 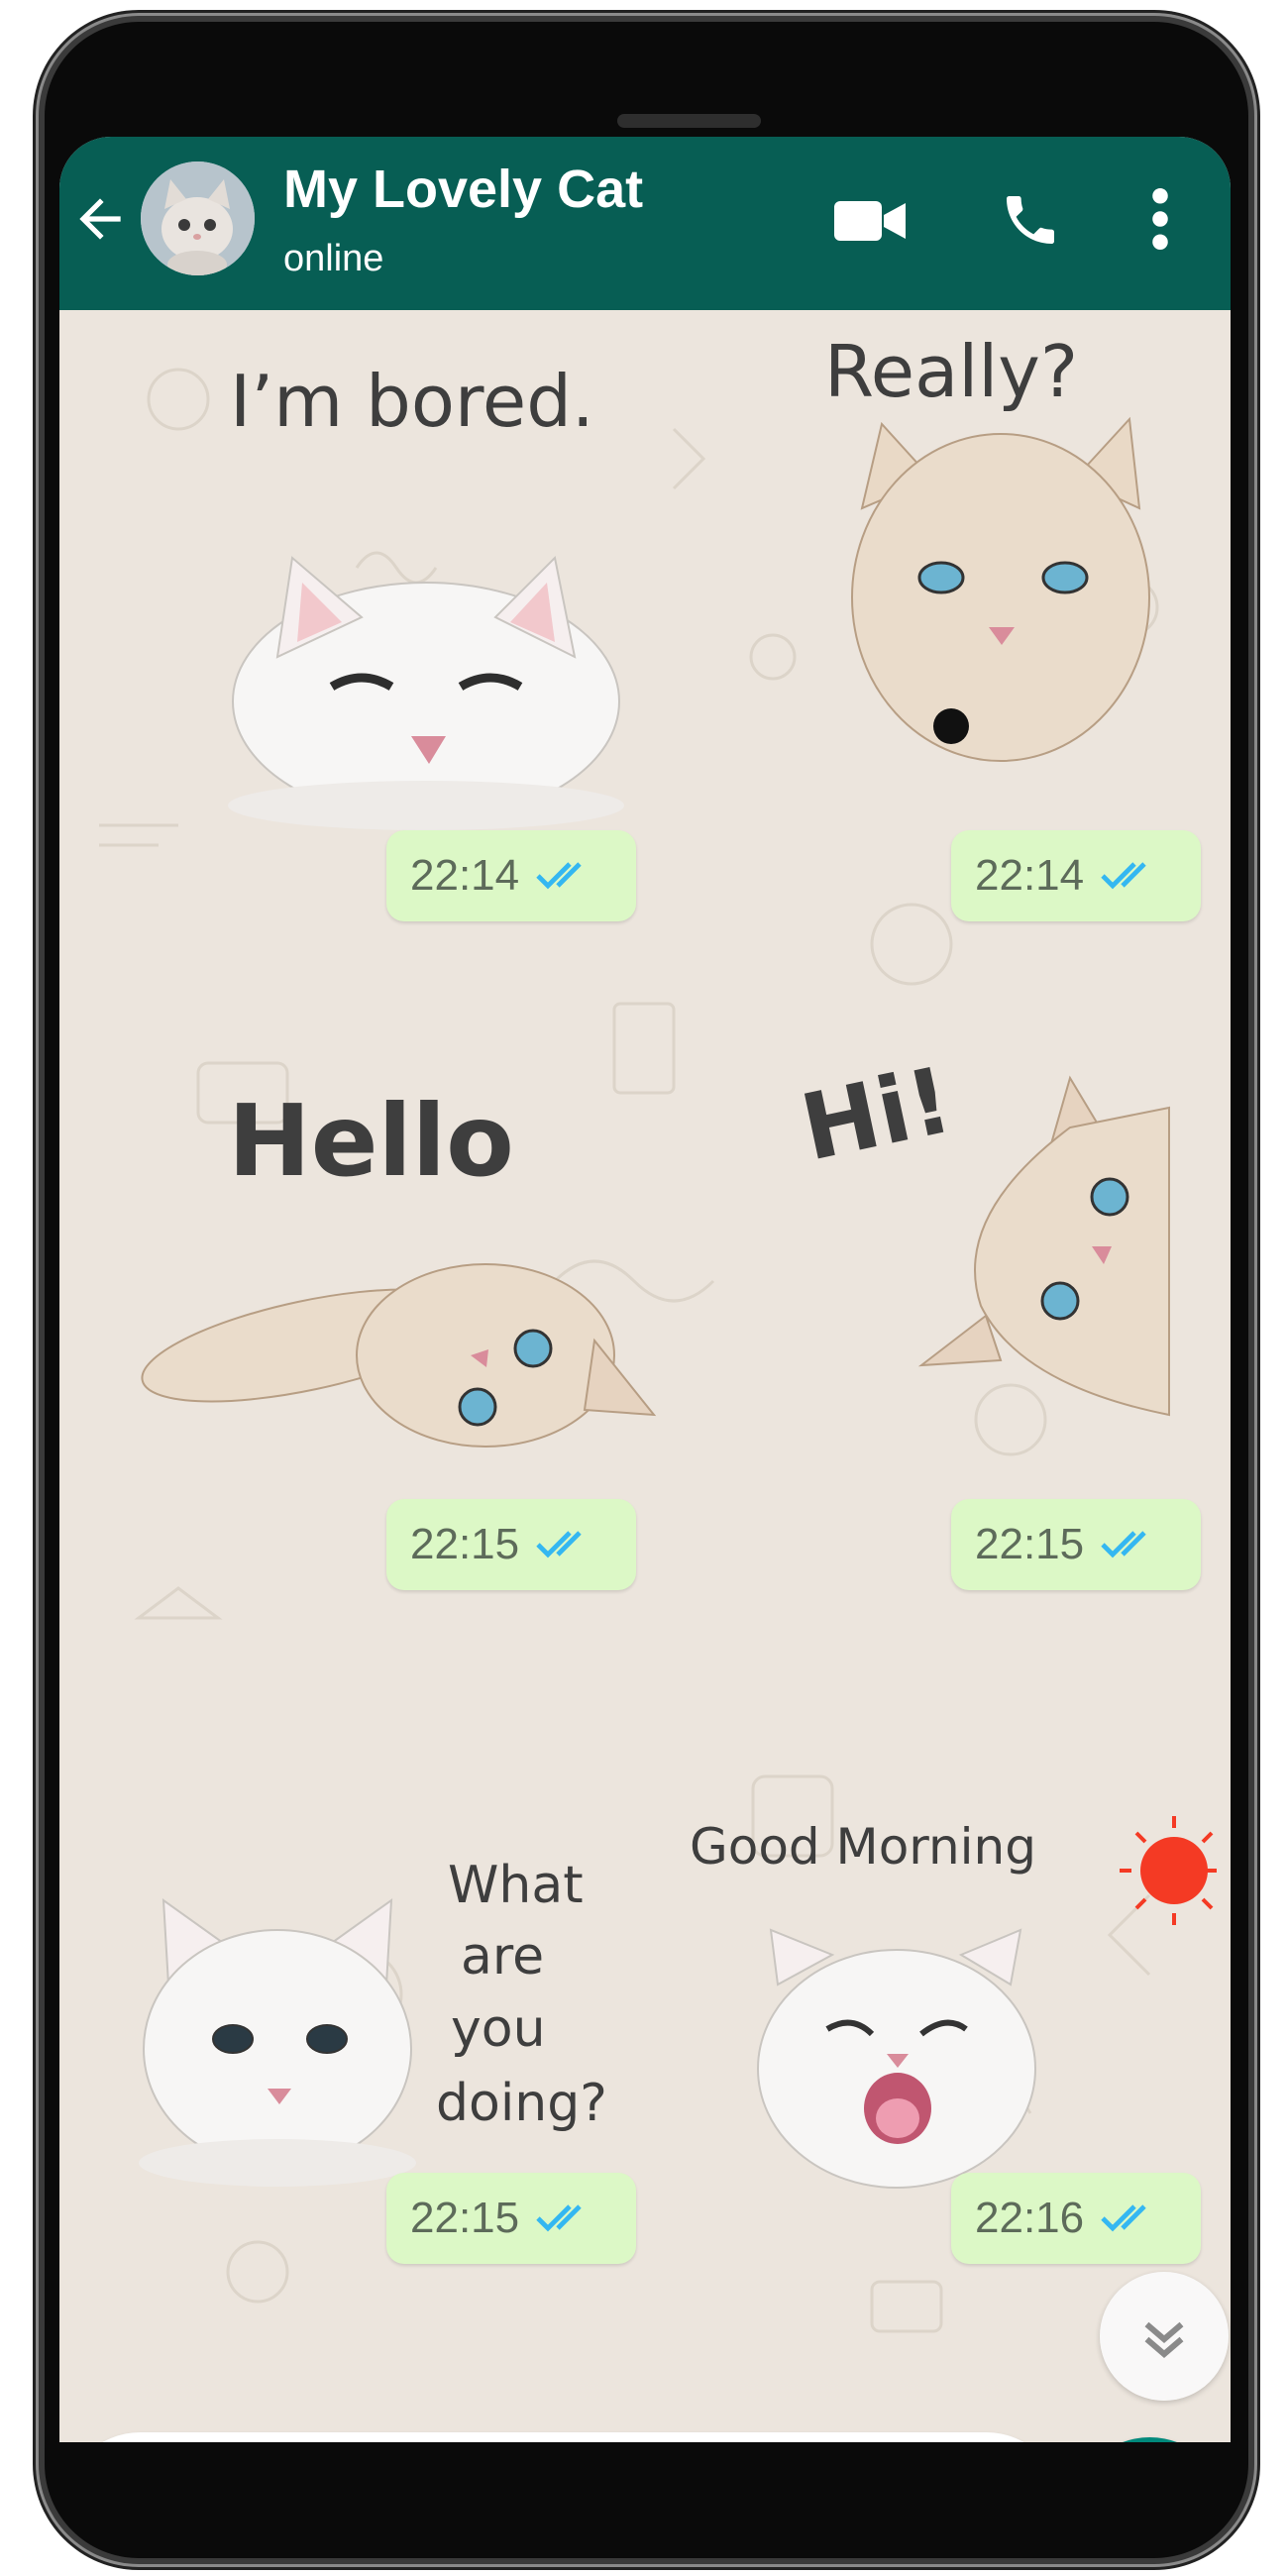 What do you see at coordinates (987, 2002) in the screenshot?
I see `yawning-cat-sticker-image` at bounding box center [987, 2002].